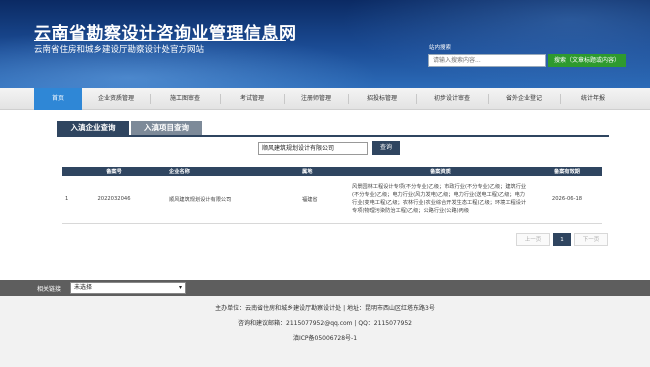 The image size is (650, 367). Describe the element at coordinates (160, 40) in the screenshot. I see `title-underline` at that location.